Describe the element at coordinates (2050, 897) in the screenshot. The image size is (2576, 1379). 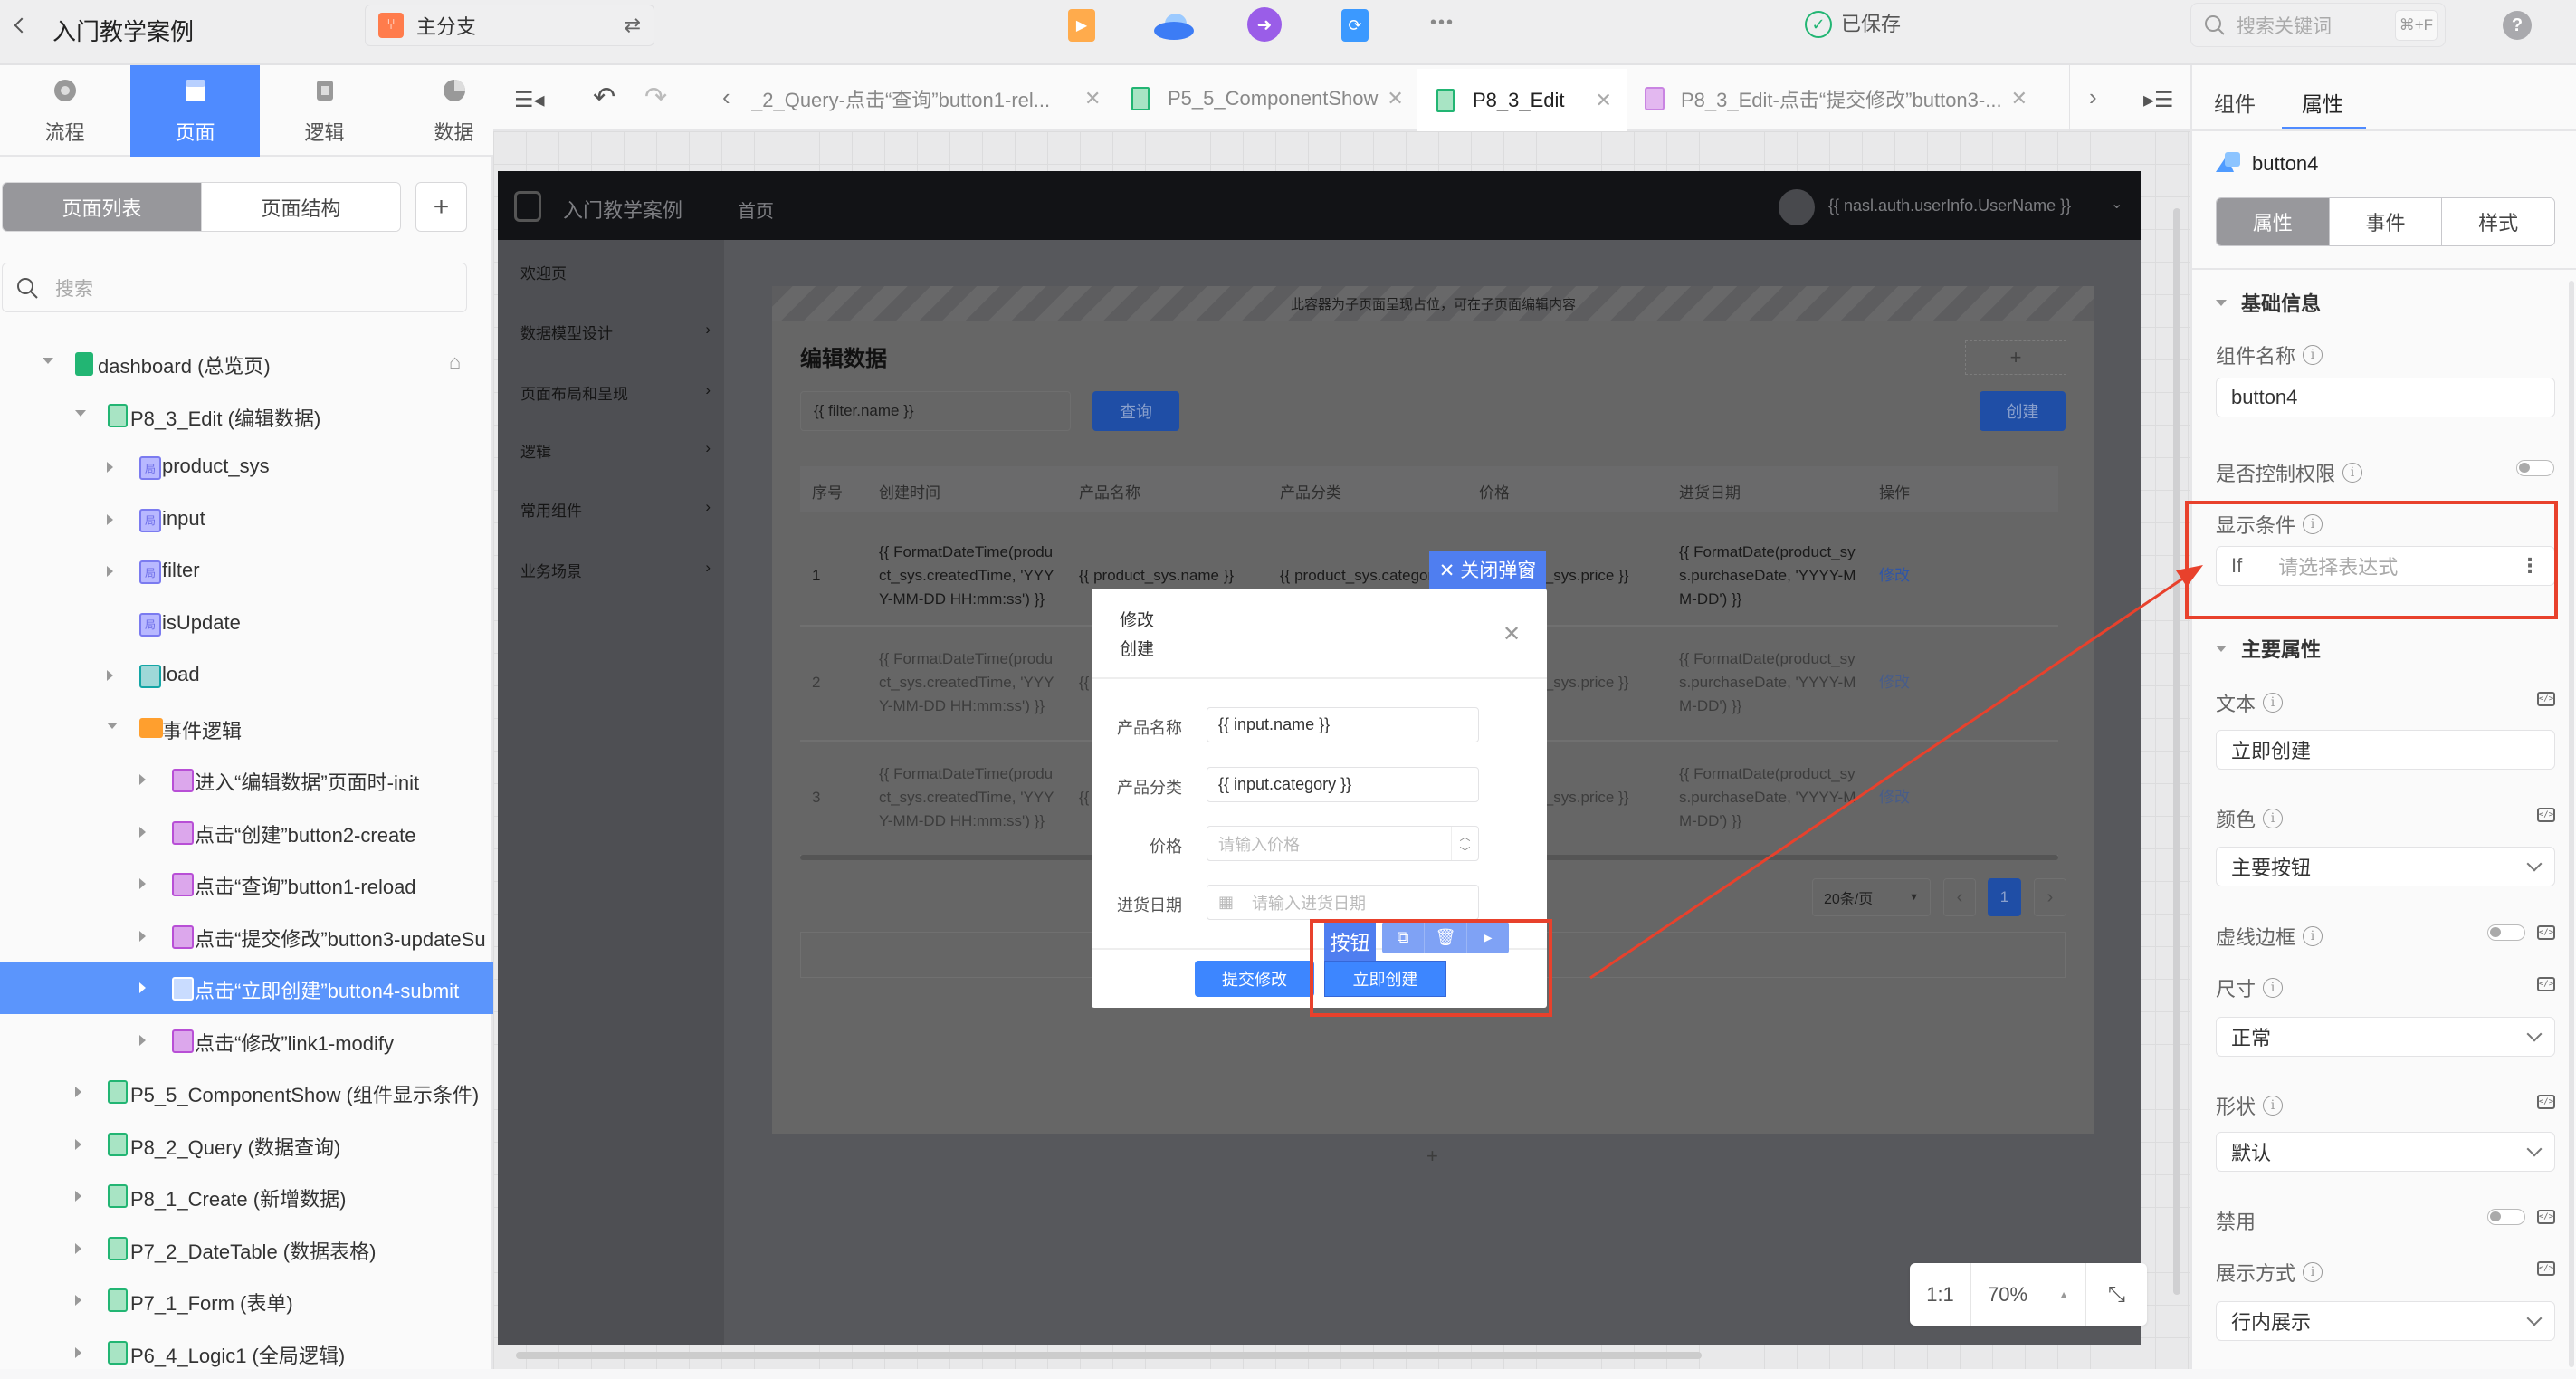
I see `next-page-button: ›` at that location.